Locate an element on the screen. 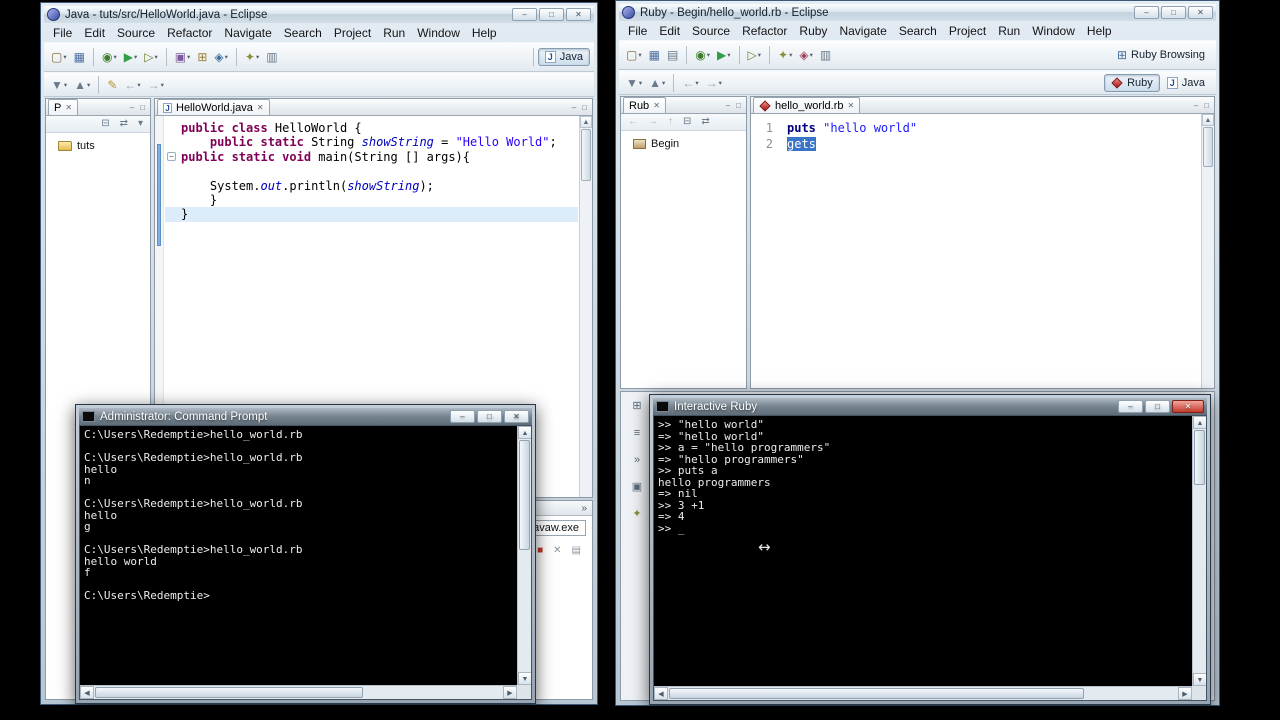 Image resolution: width=1280 pixels, height=720 pixels. titlebar: Administrator: Command Prompt – □ ✕ is located at coordinates (305, 416).